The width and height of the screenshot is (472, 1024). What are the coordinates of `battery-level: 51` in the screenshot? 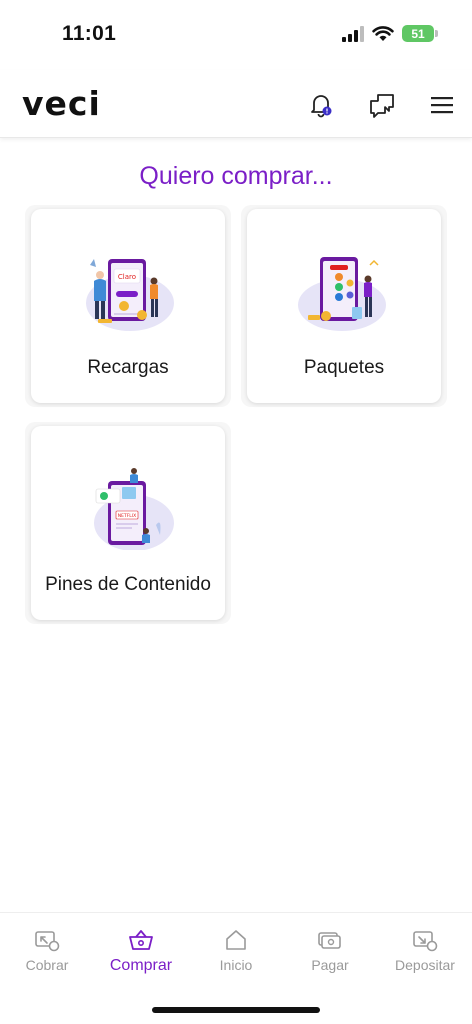 It's located at (418, 33).